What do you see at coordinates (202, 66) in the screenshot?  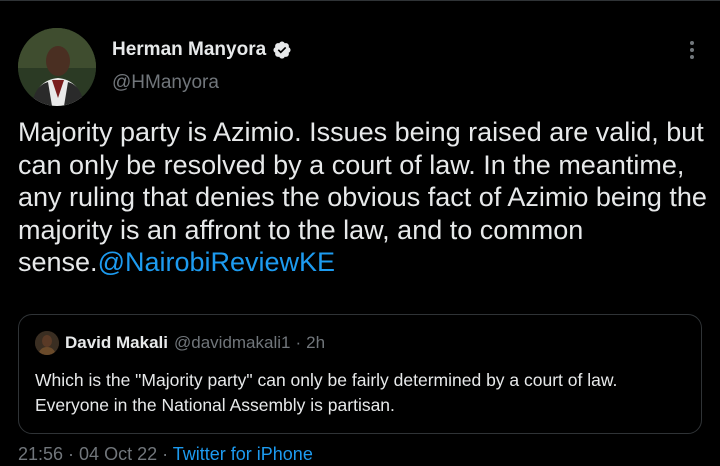 I see `author-block: Herman Manyora @HManyora` at bounding box center [202, 66].